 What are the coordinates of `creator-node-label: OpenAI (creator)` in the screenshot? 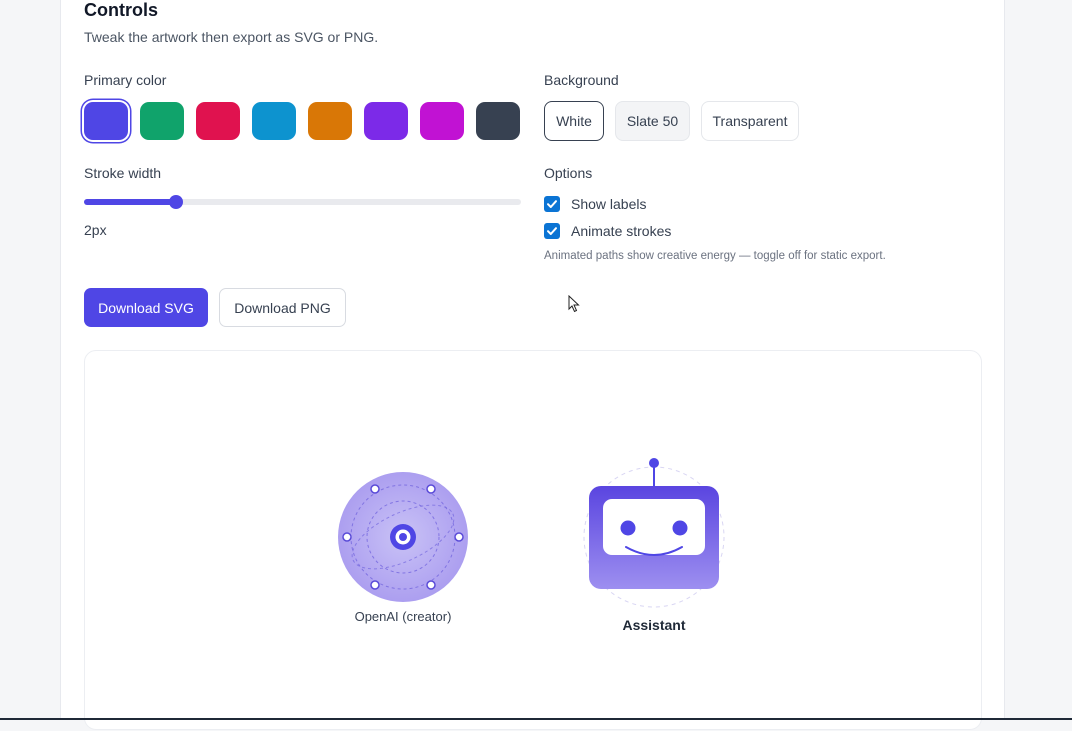 It's located at (403, 616).